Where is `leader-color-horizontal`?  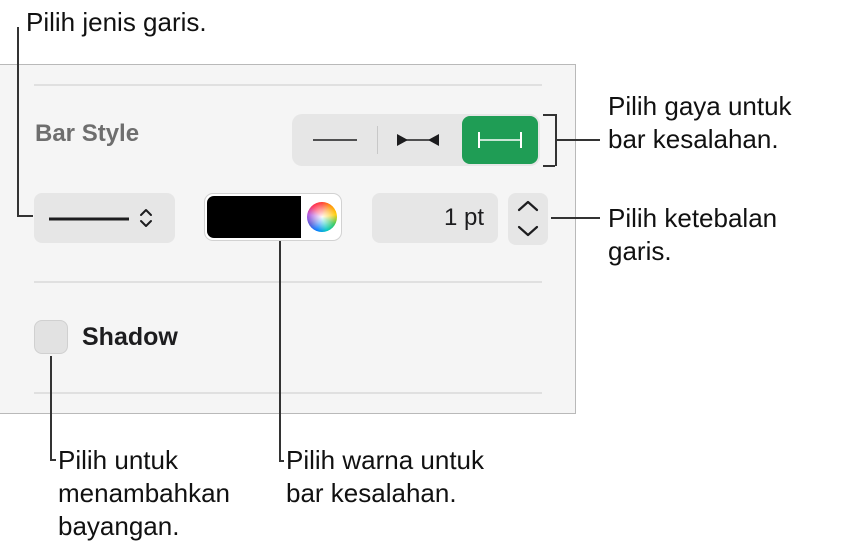 leader-color-horizontal is located at coordinates (281, 461).